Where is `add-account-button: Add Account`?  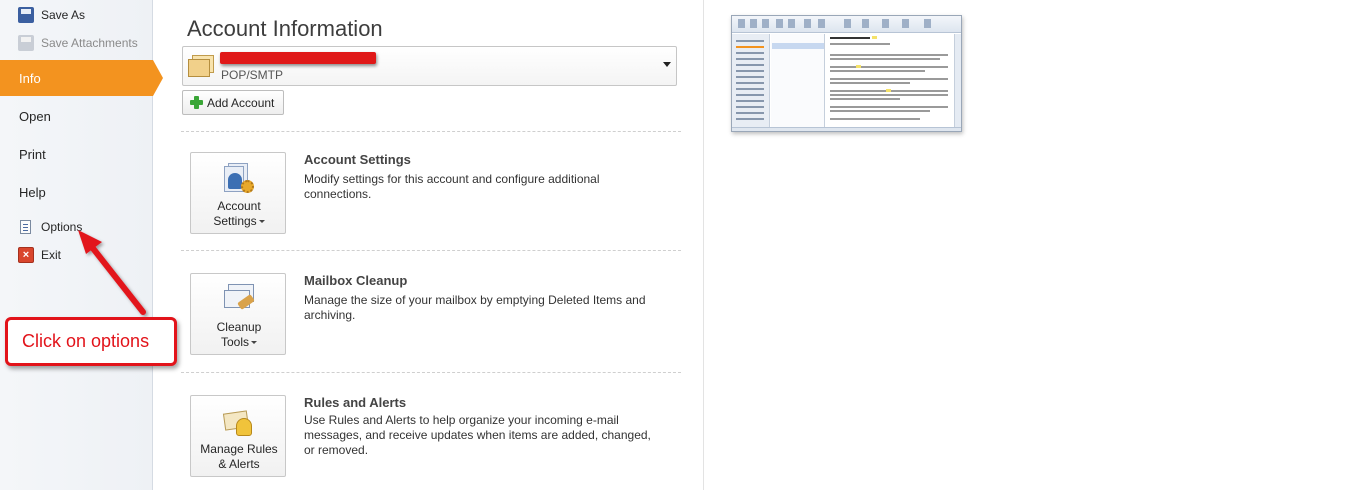
add-account-button: Add Account is located at coordinates (233, 102).